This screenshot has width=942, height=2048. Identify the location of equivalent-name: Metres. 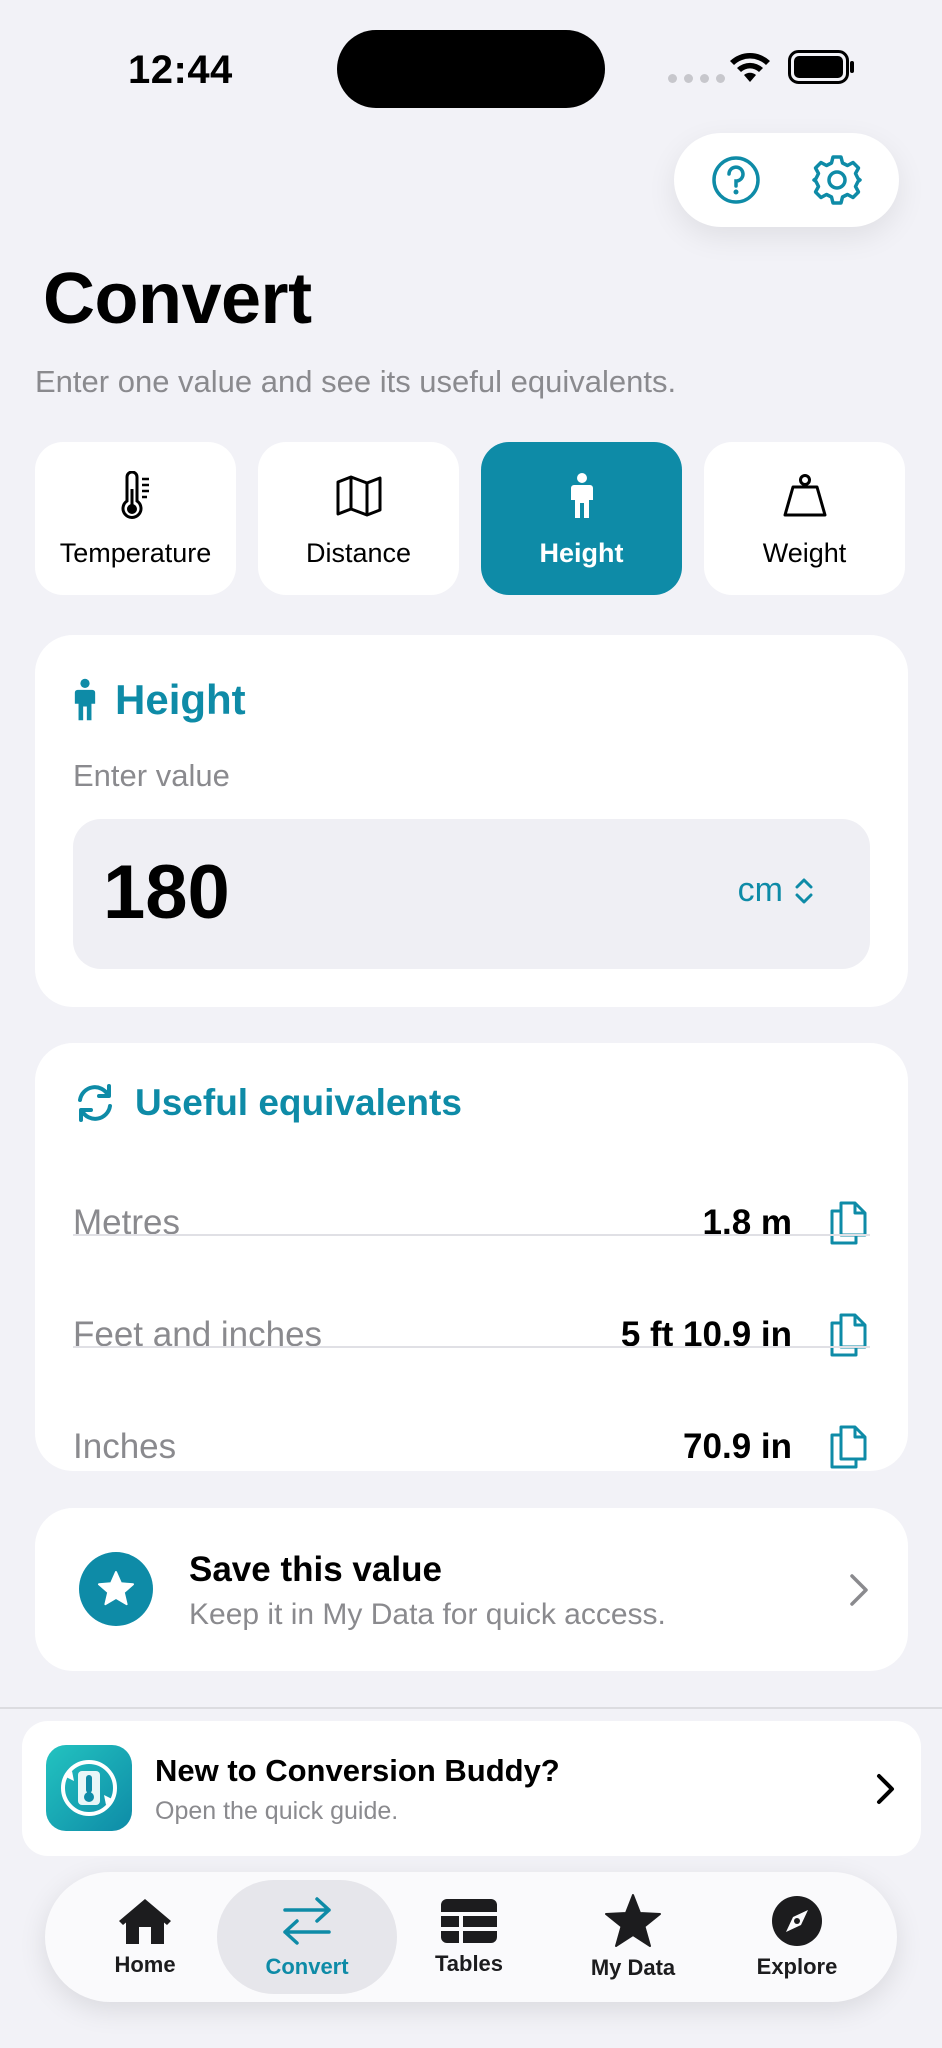
(126, 1222).